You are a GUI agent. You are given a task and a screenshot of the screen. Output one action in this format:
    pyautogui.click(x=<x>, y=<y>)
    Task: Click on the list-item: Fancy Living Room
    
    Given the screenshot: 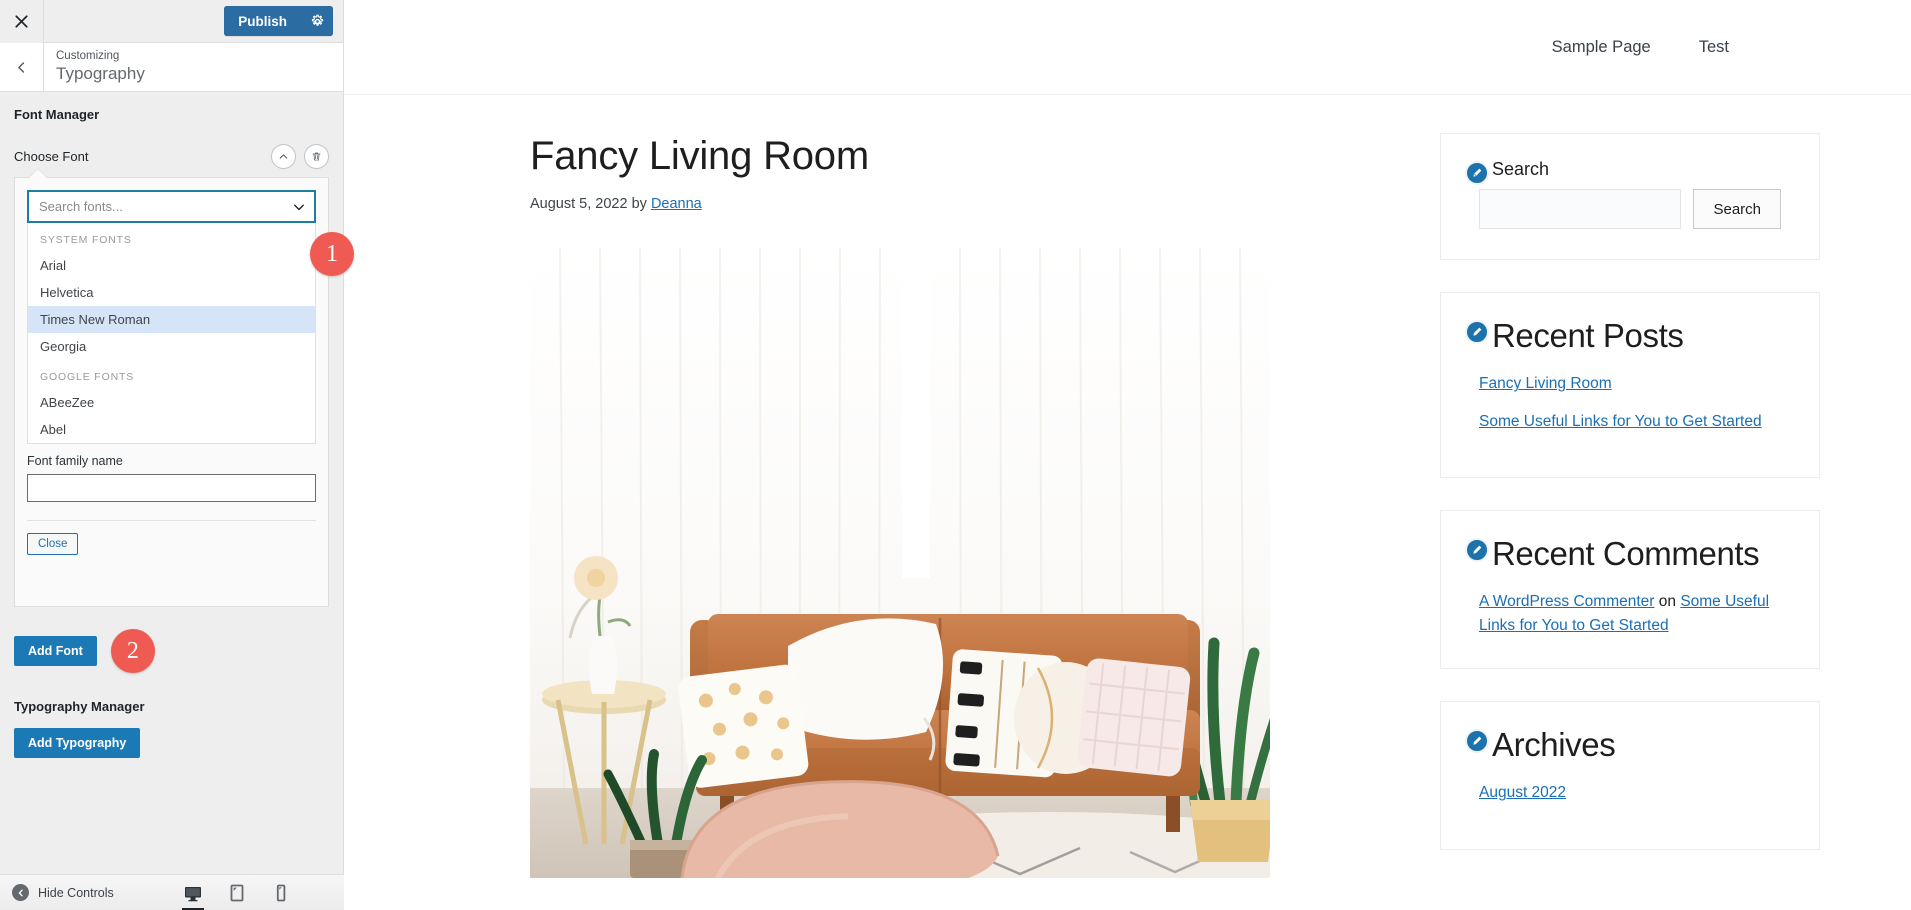 What is the action you would take?
    pyautogui.click(x=1630, y=383)
    